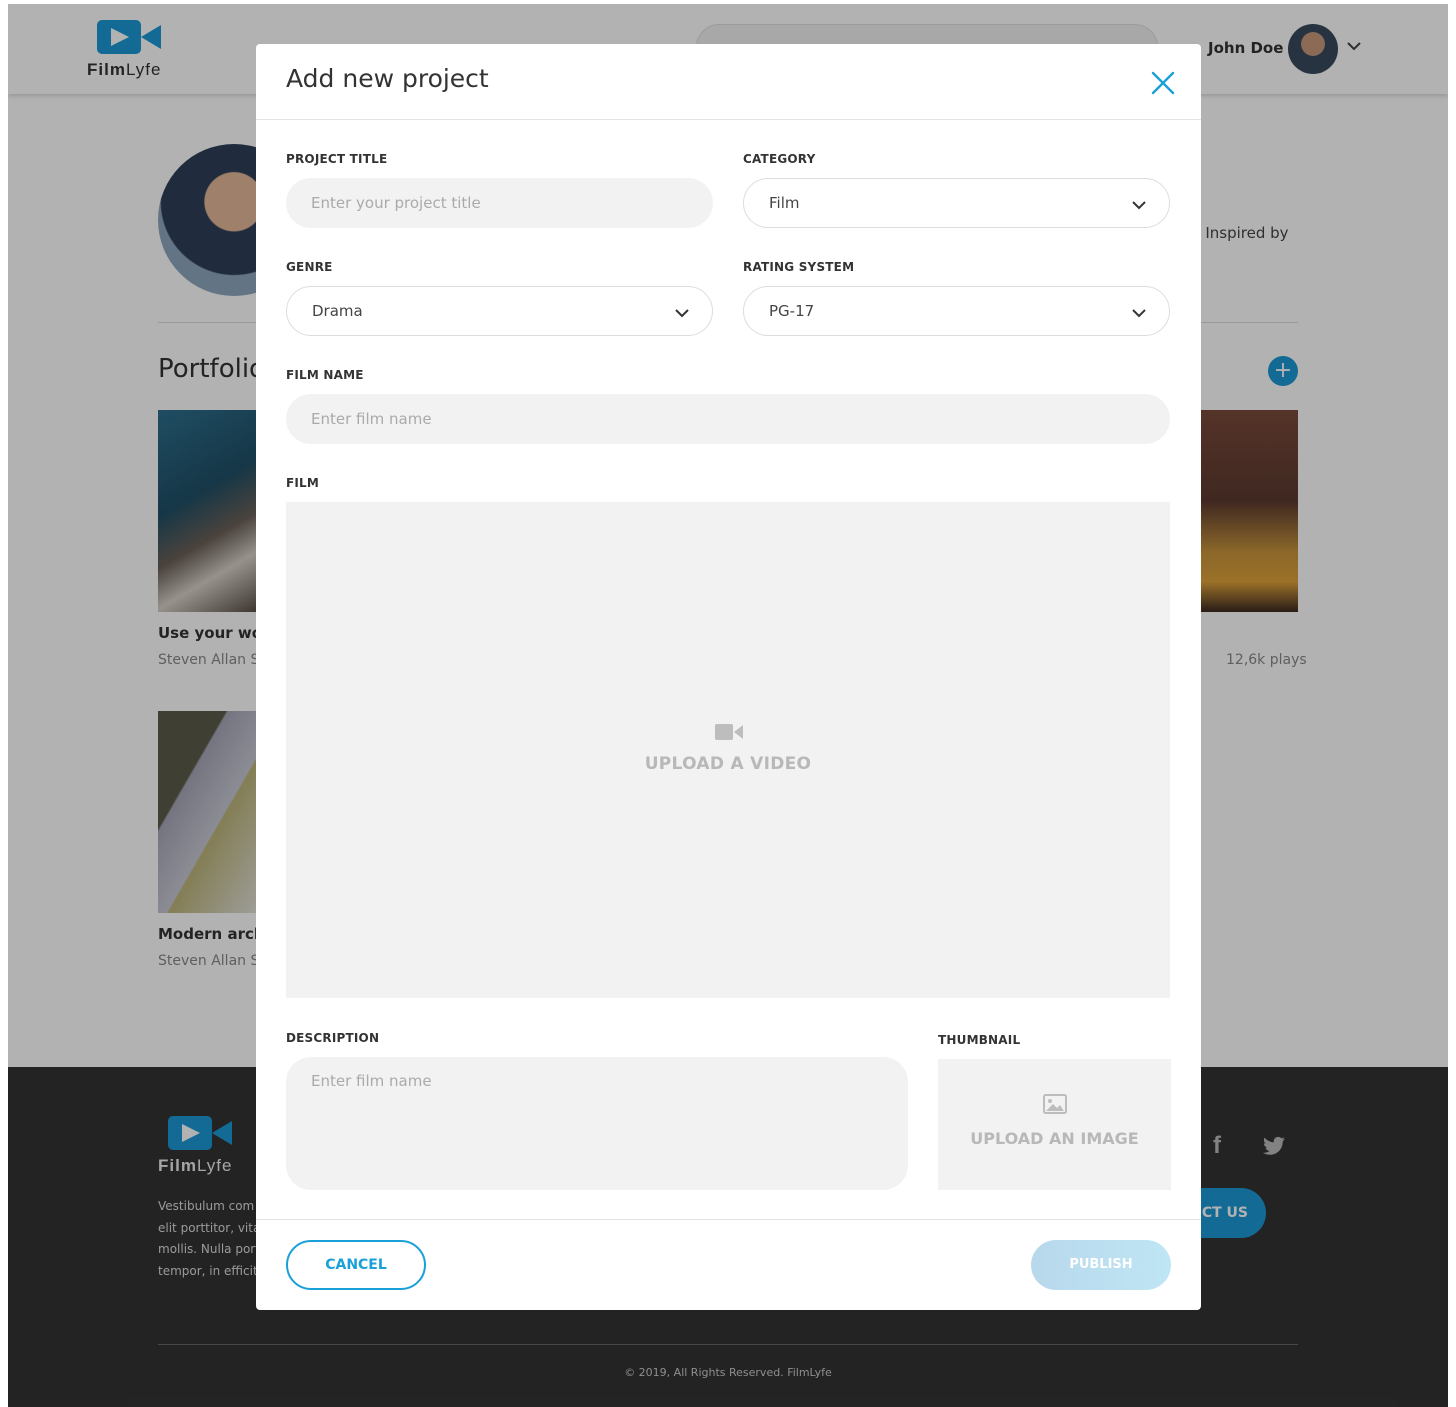 This screenshot has height=1407, width=1456. I want to click on modal-header: Add new project, so click(728, 82).